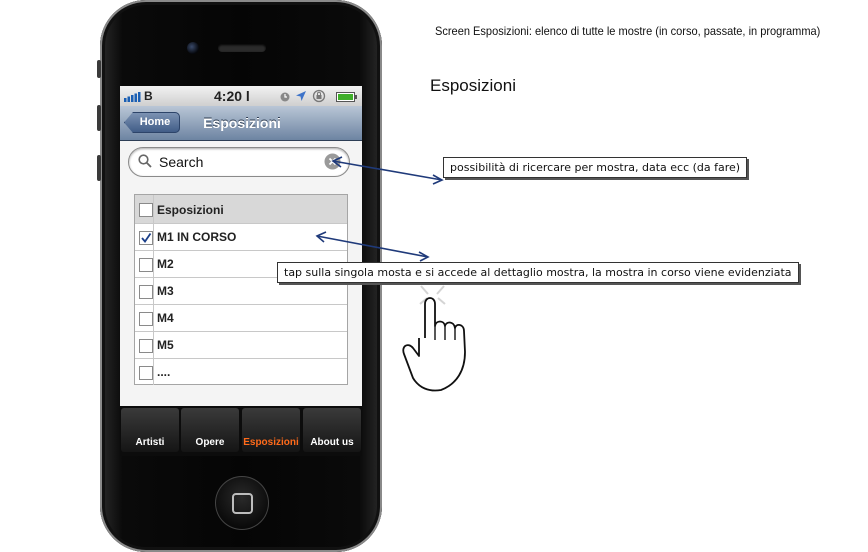  What do you see at coordinates (372, 246) in the screenshot?
I see `arrow-to-list` at bounding box center [372, 246].